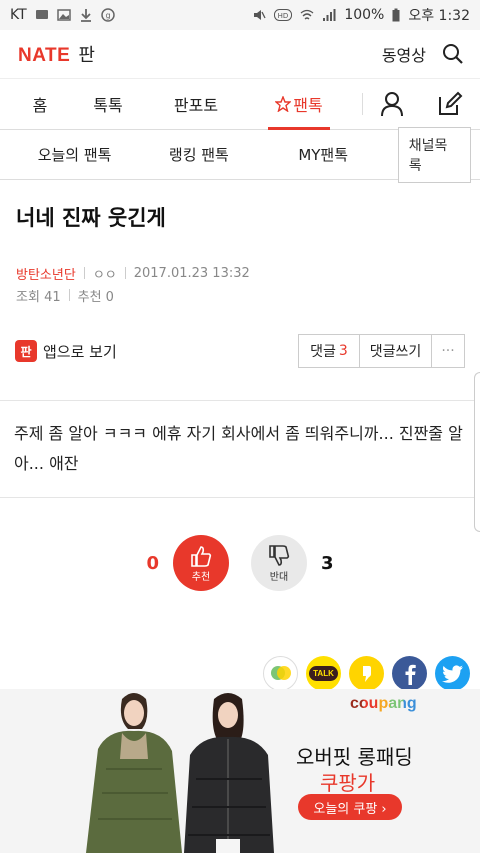 This screenshot has height=853, width=480. Describe the element at coordinates (80, 351) in the screenshot. I see `app-view-label: 앱으로 보기` at that location.